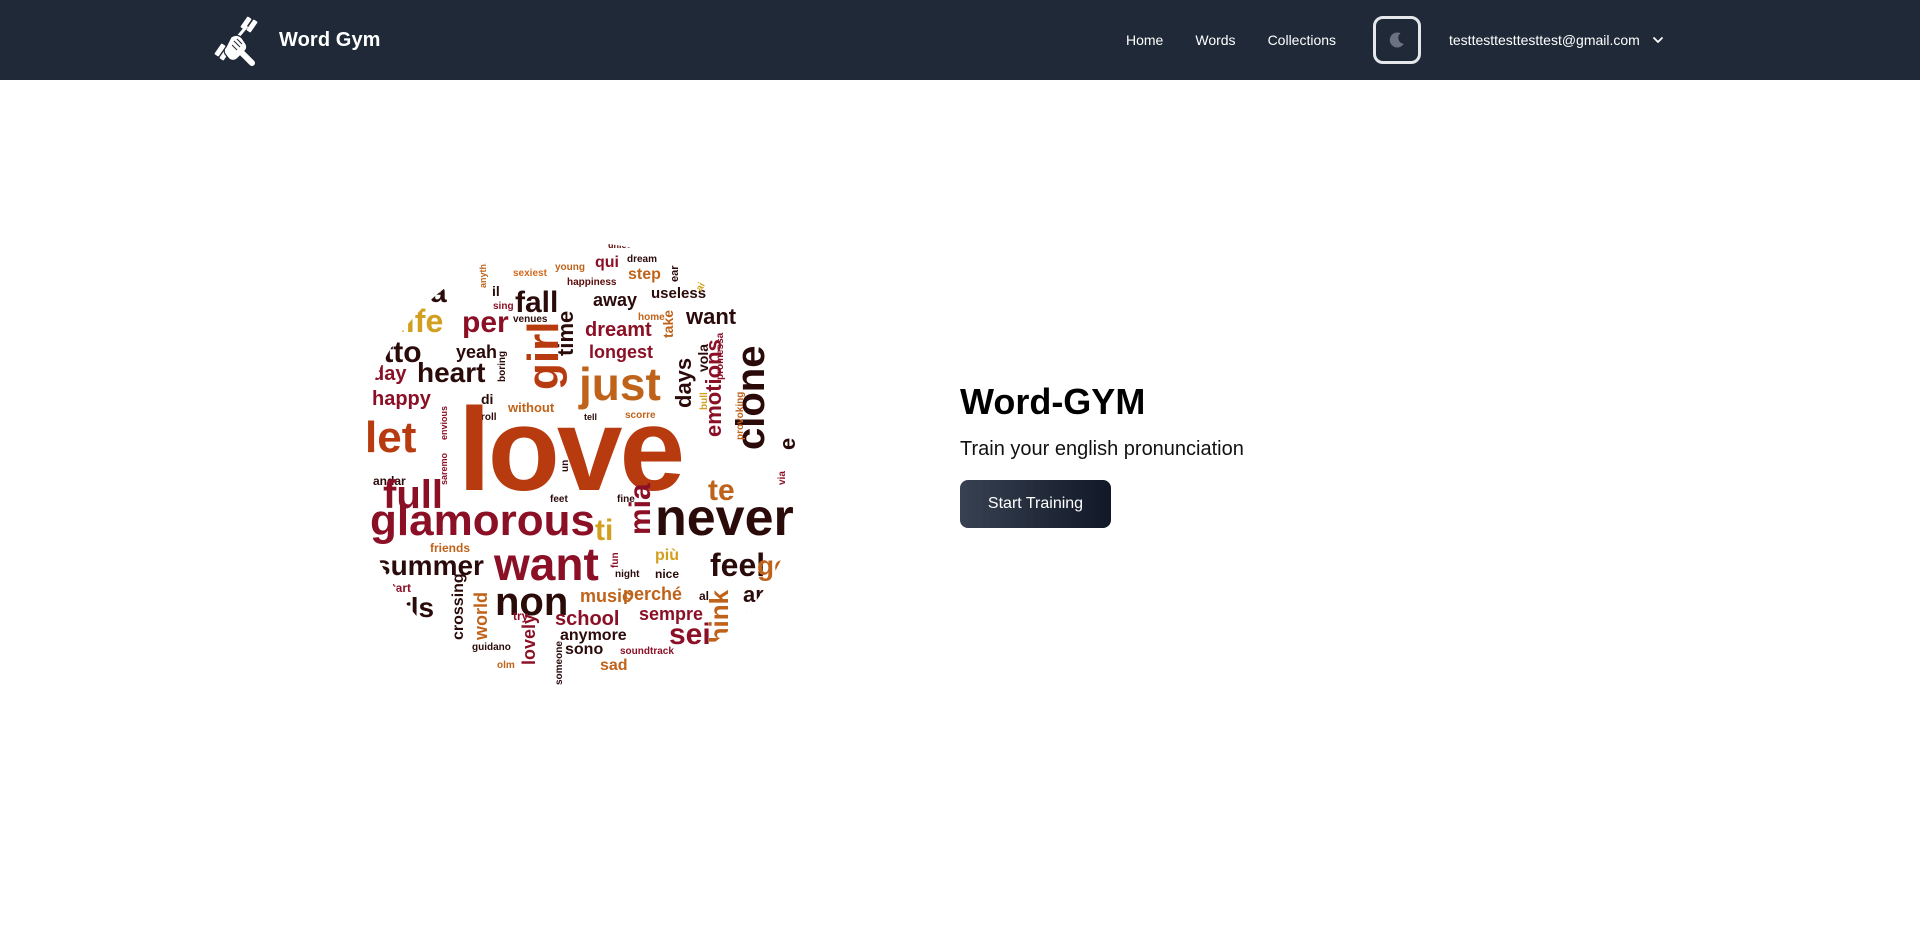 Image resolution: width=1920 pixels, height=941 pixels. I want to click on svg-text: never, so click(724, 518).